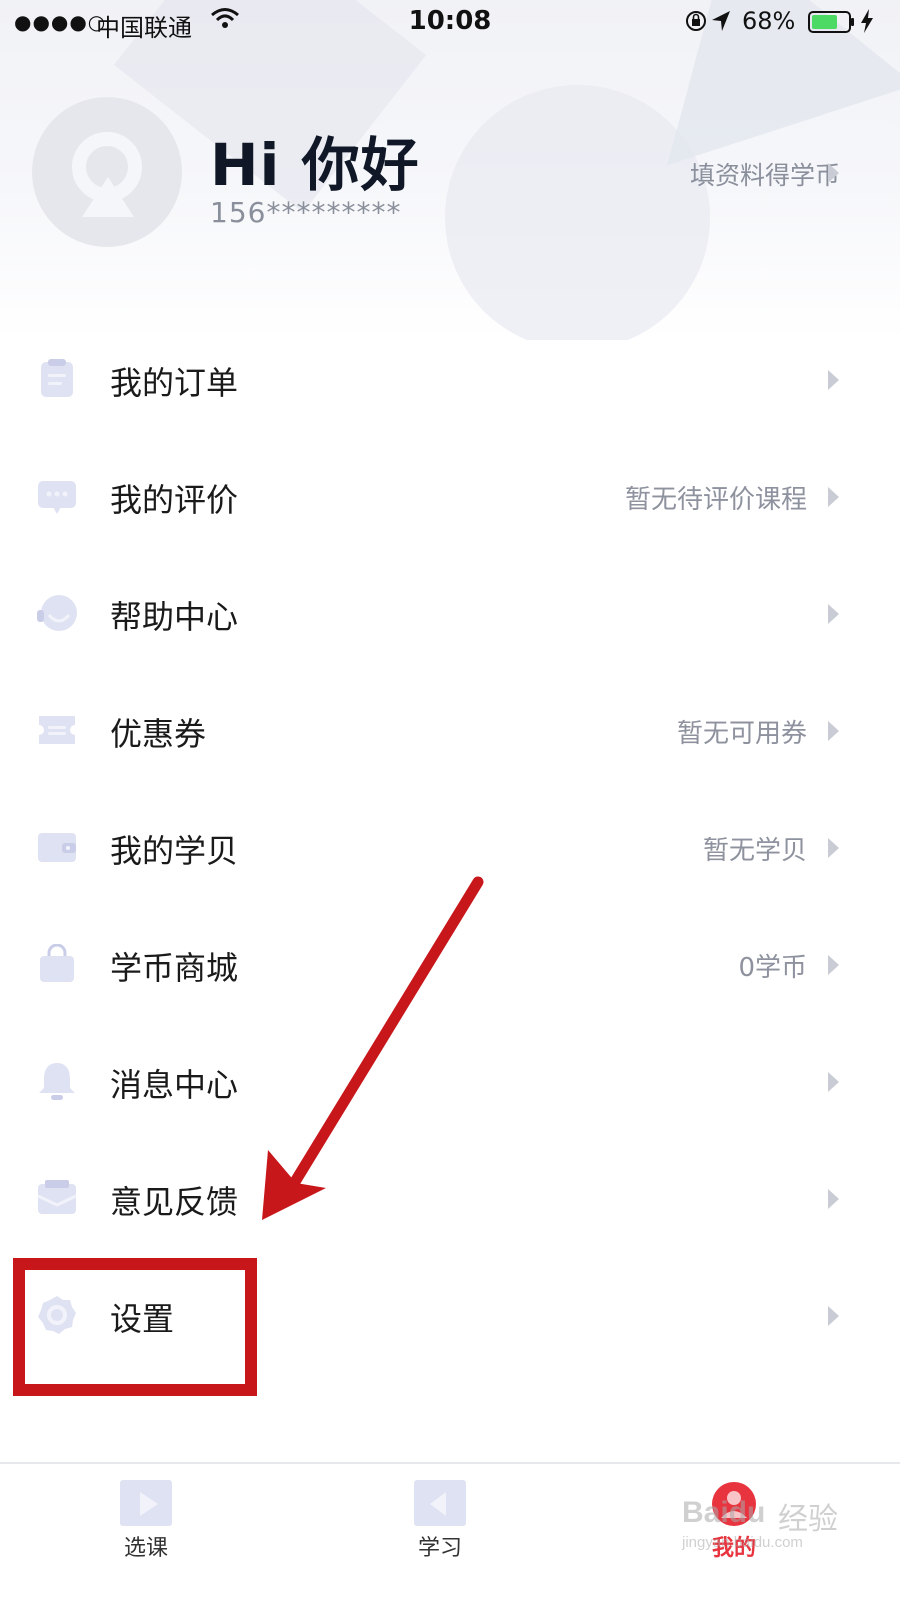  What do you see at coordinates (174, 500) in the screenshot?
I see `menu-item-label: 我的评价` at bounding box center [174, 500].